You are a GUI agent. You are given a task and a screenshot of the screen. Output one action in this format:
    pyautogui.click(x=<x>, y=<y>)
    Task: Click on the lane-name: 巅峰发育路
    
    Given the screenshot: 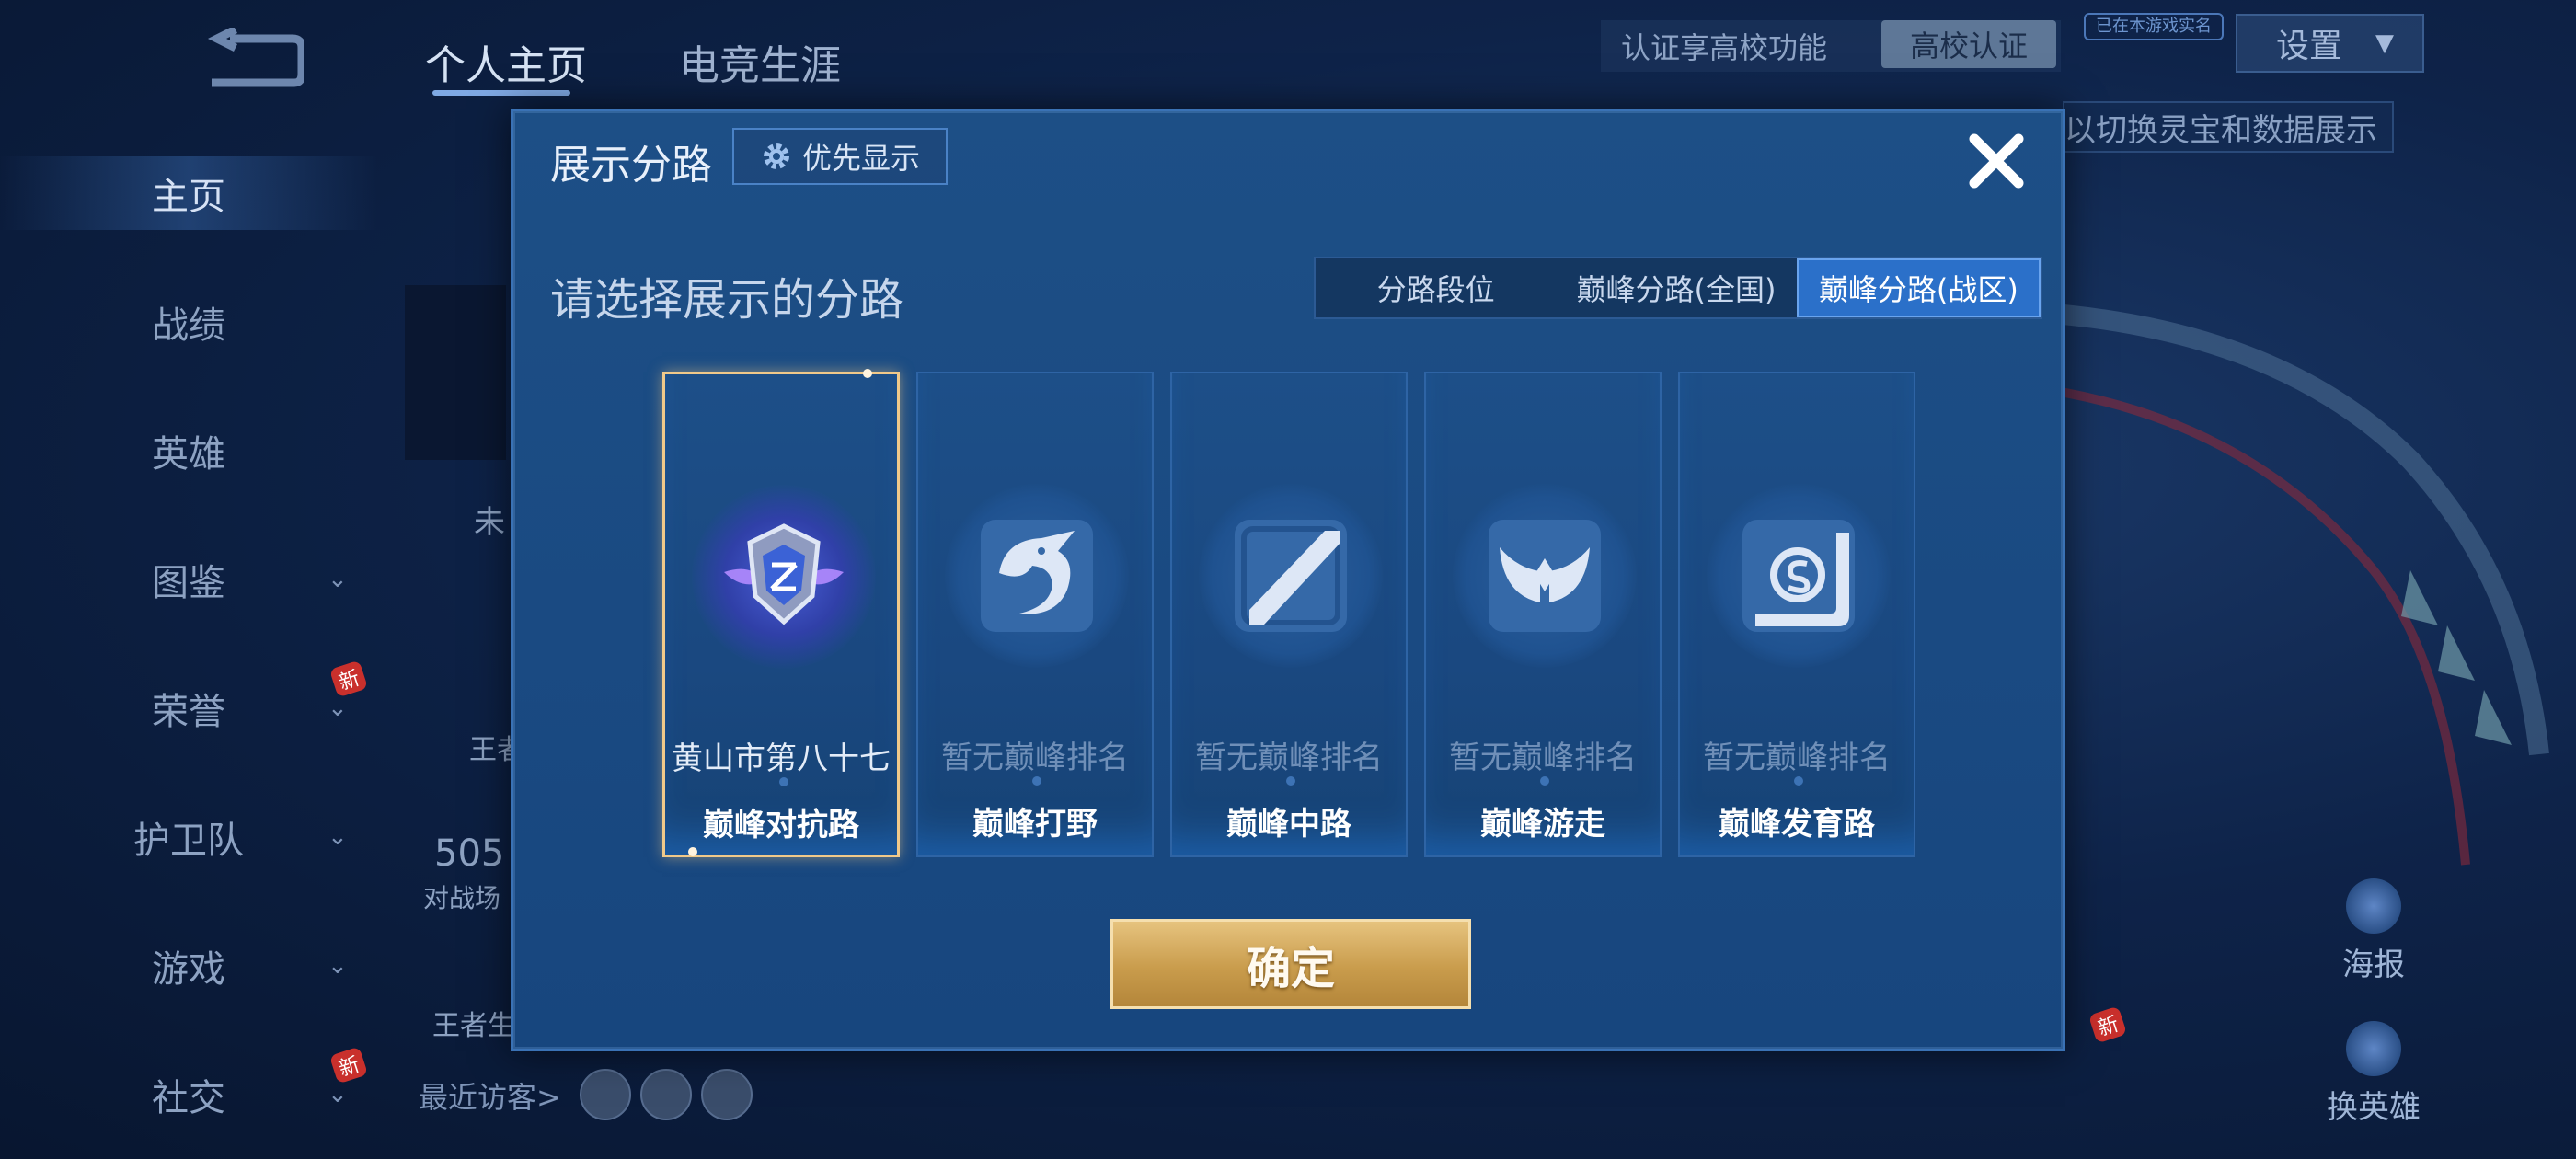 What is the action you would take?
    pyautogui.click(x=1797, y=824)
    